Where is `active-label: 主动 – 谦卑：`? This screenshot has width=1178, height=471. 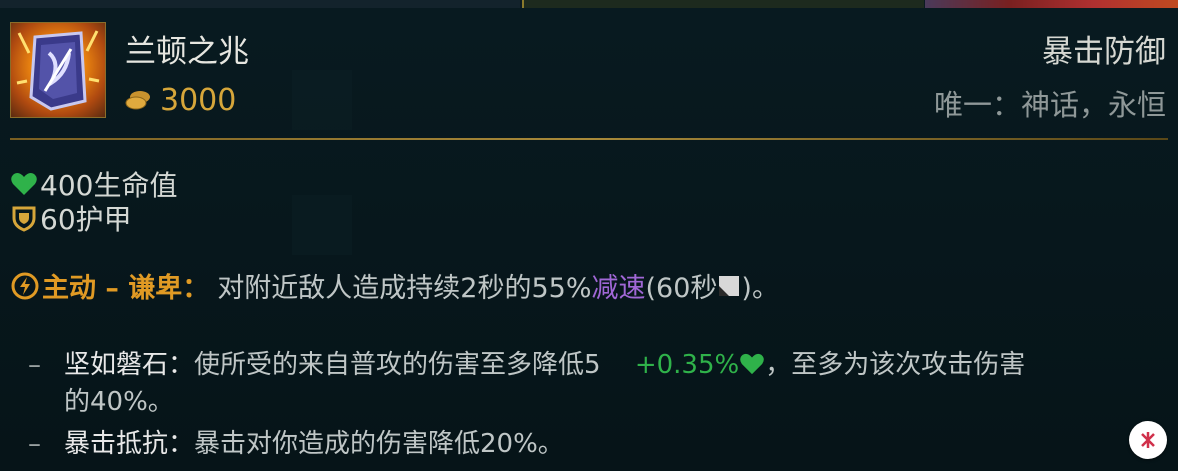 active-label: 主动 – 谦卑： is located at coordinates (126, 288).